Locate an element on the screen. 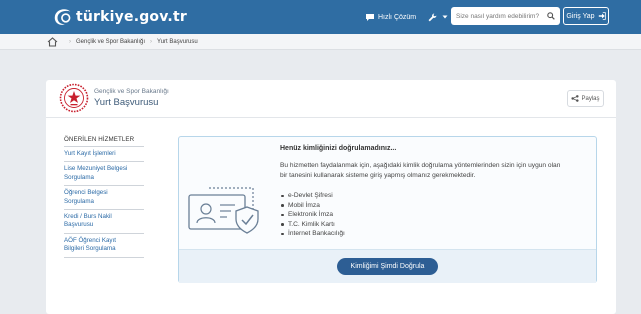 The height and width of the screenshot is (314, 641). chevron-down-icon is located at coordinates (445, 17).